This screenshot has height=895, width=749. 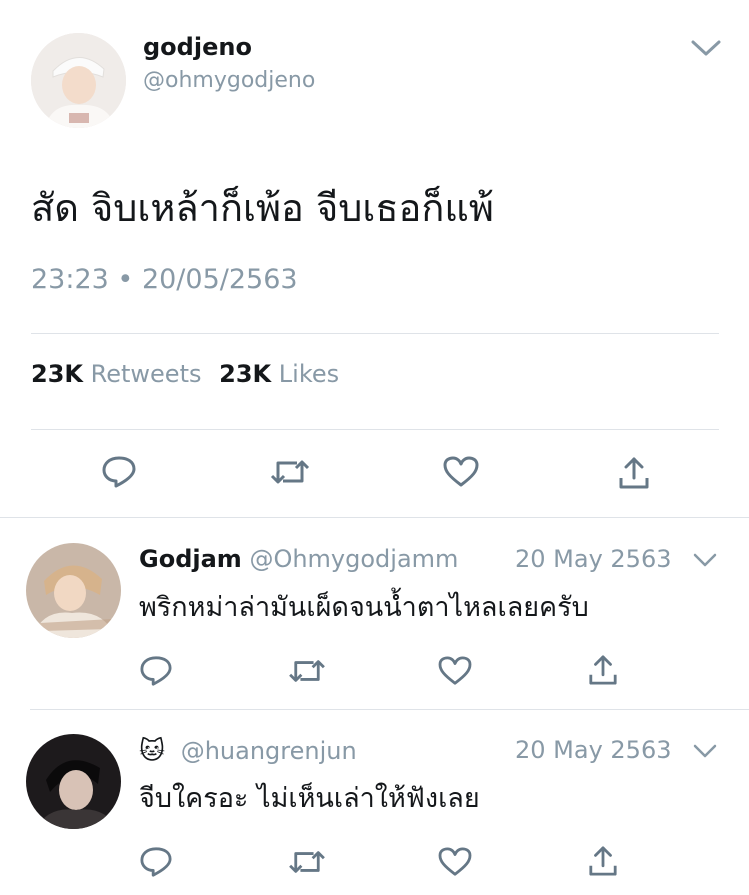 I want to click on main-tweet-text: สัด จิบเหล้าก็เพ้อ จีบเธอก็แพ้, so click(x=262, y=208).